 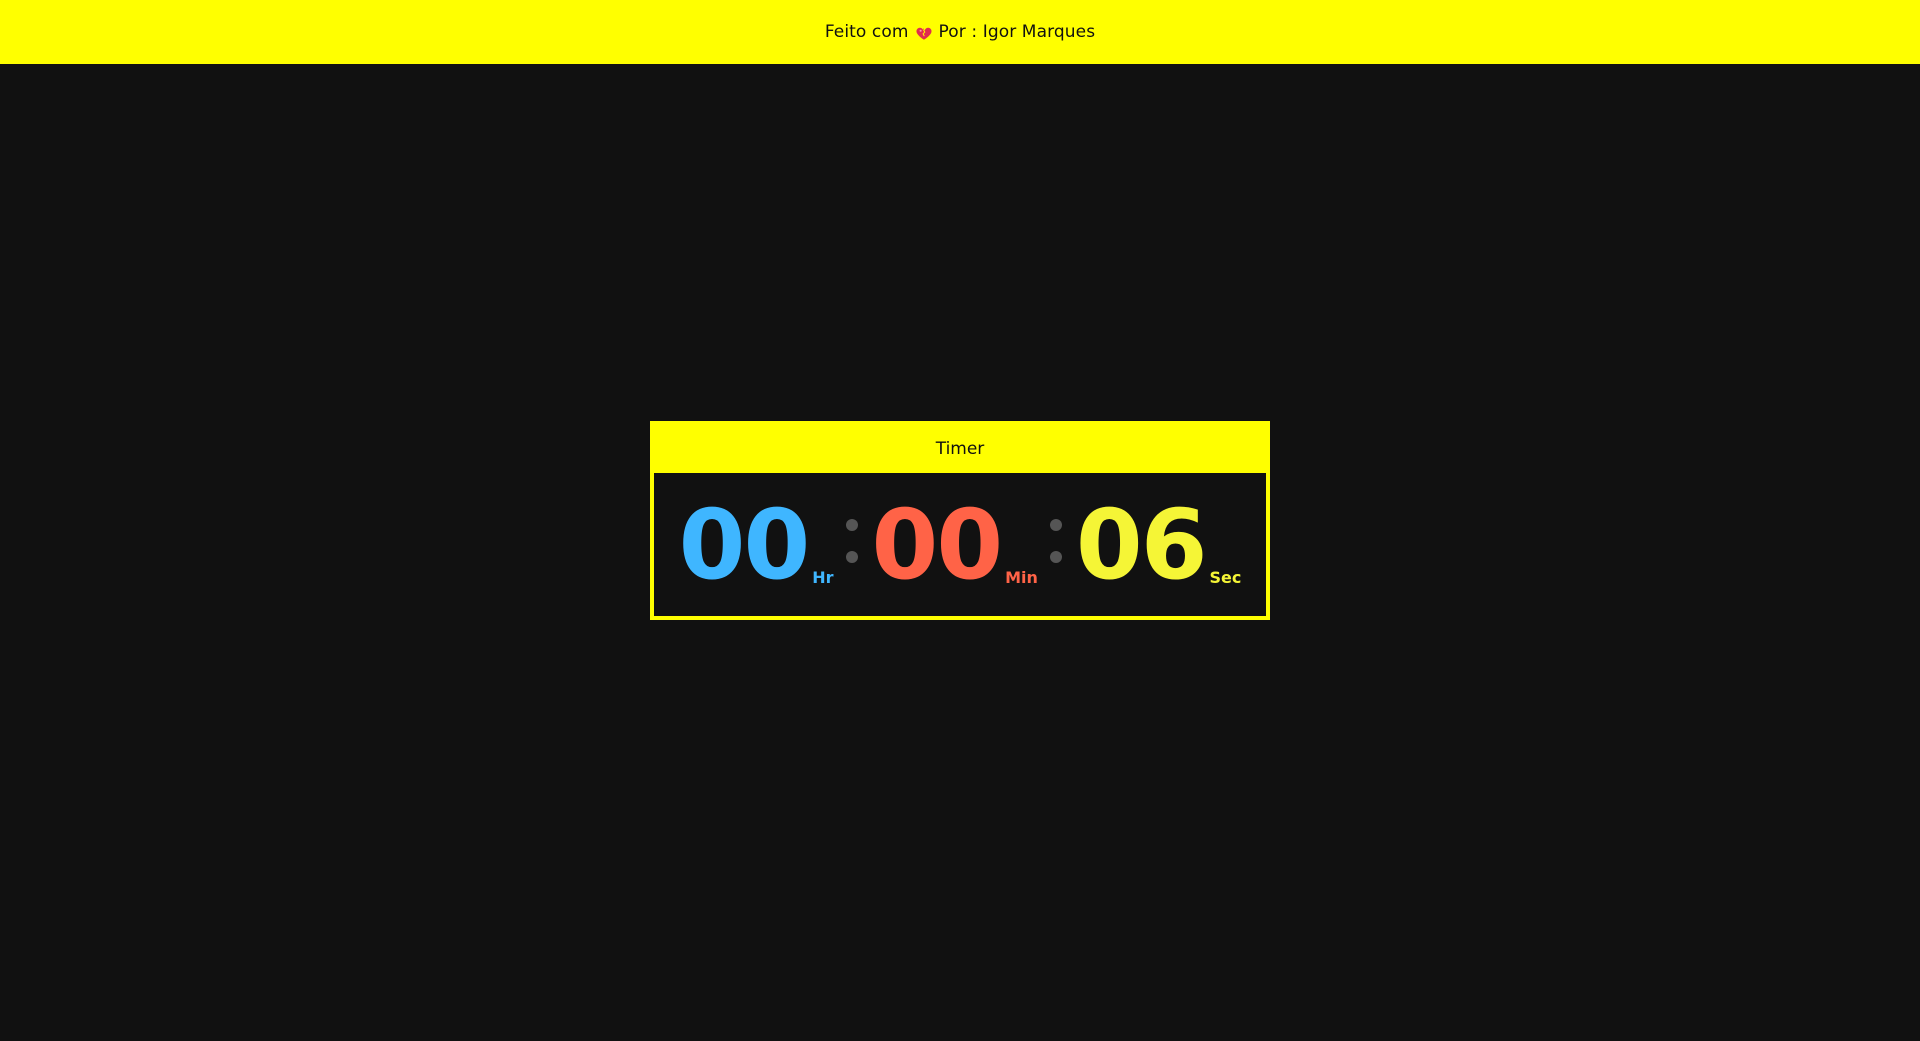 I want to click on seconds-value: 06, so click(x=1141, y=544).